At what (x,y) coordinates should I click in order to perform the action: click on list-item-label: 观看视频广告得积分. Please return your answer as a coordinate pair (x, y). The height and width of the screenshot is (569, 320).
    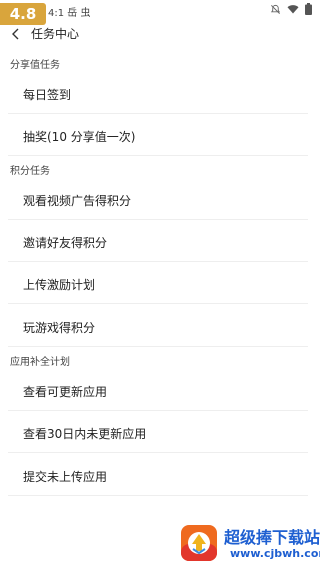
    Looking at the image, I should click on (77, 201).